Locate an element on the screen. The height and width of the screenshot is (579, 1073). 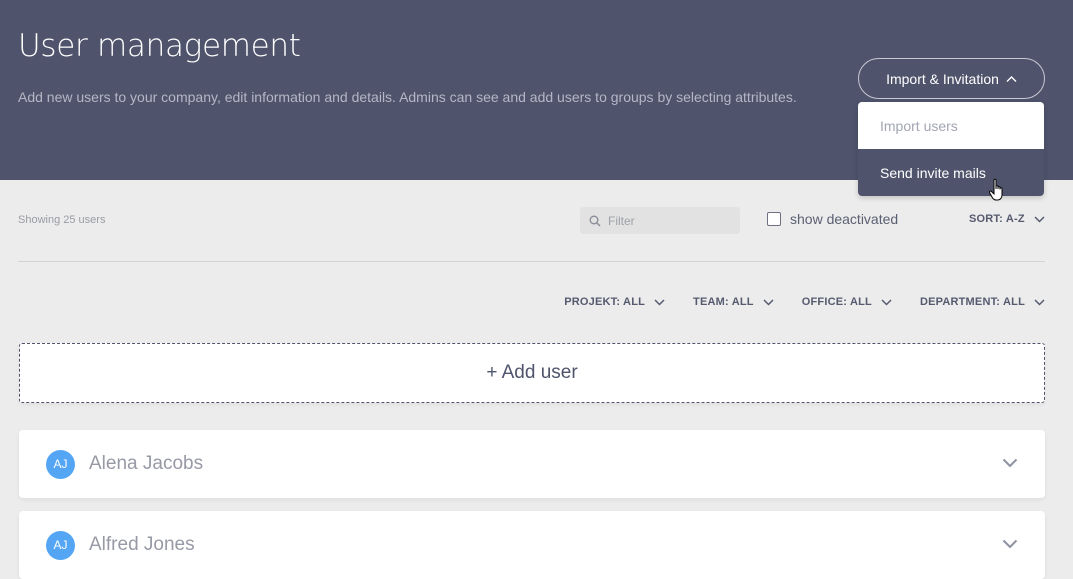
search-icon is located at coordinates (595, 221).